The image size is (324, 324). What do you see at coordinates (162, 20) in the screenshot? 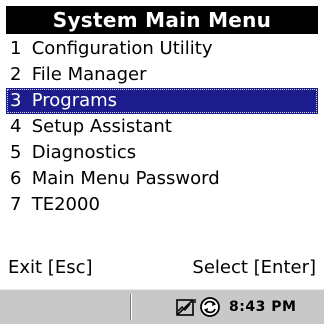
I see `page-title: System Main Menu` at bounding box center [162, 20].